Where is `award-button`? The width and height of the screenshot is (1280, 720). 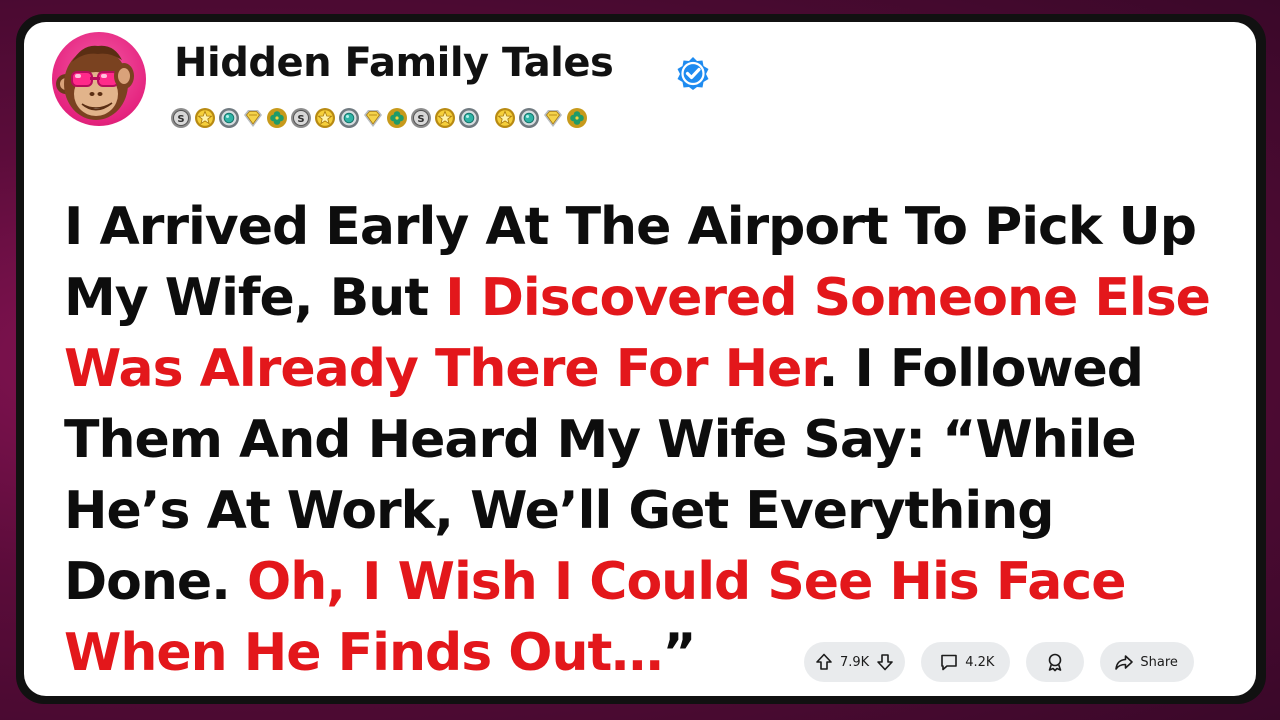 award-button is located at coordinates (1055, 662).